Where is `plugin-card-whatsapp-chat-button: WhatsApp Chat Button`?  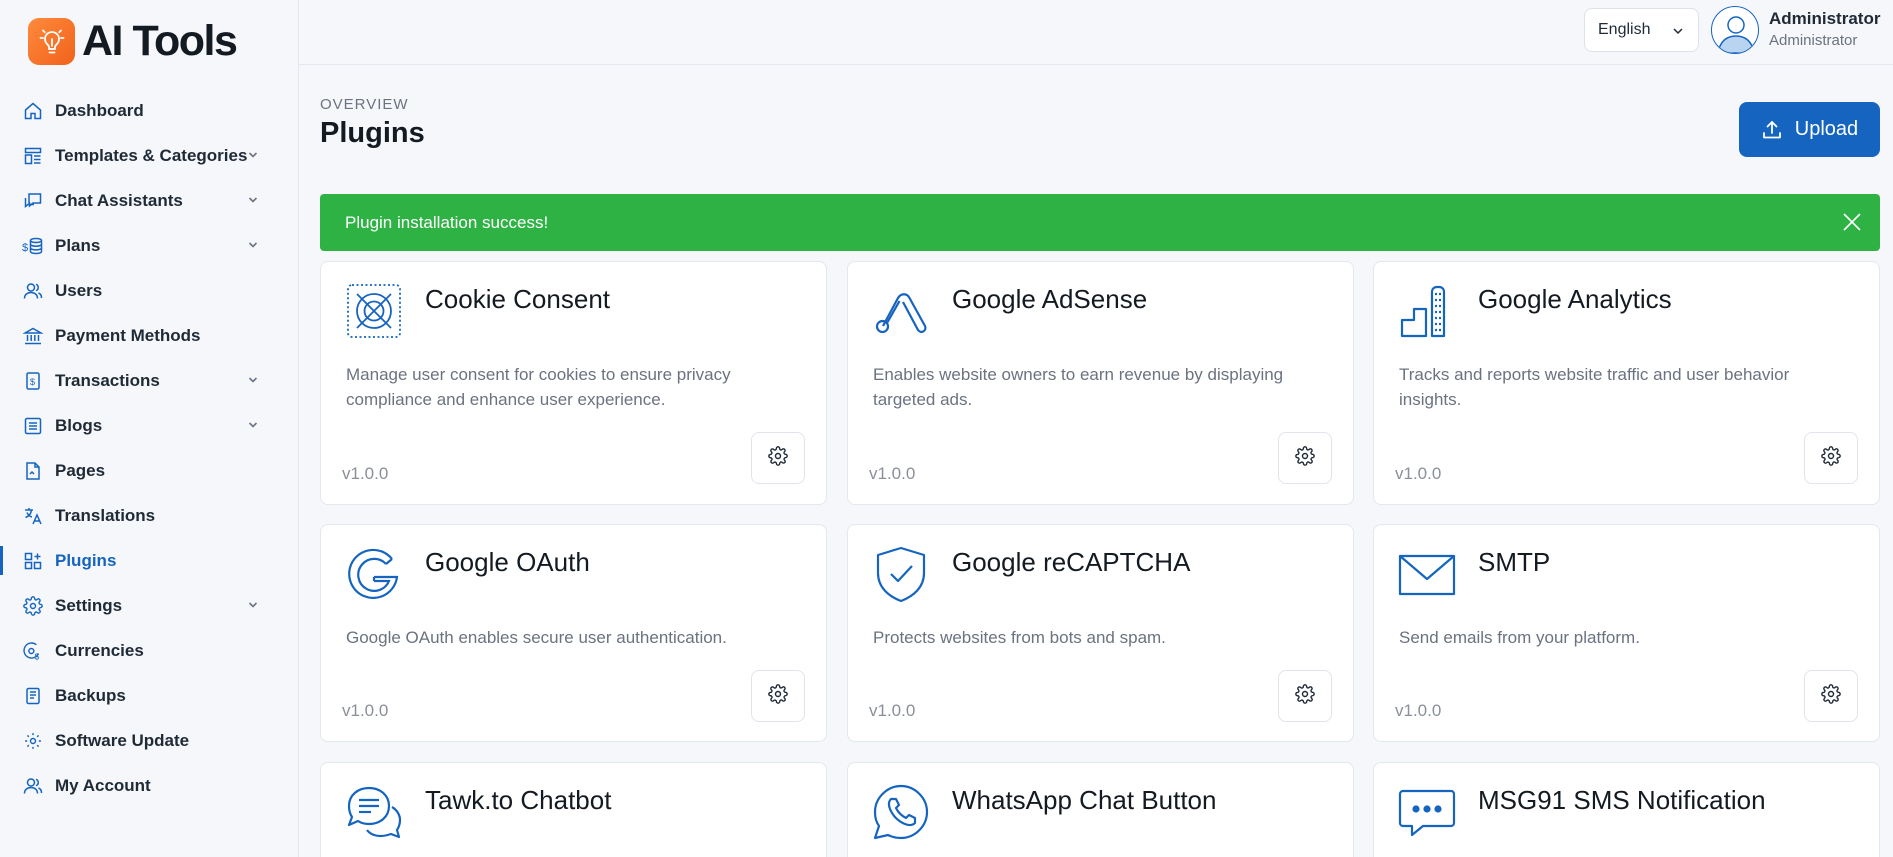
plugin-card-whatsapp-chat-button: WhatsApp Chat Button is located at coordinates (1100, 809).